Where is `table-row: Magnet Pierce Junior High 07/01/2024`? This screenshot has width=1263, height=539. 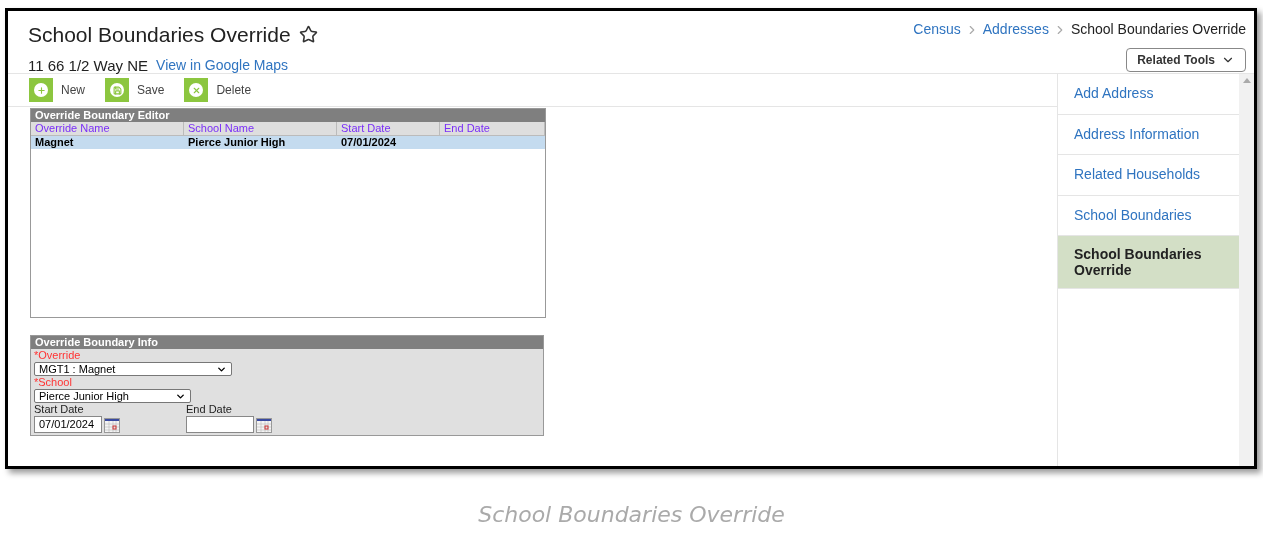 table-row: Magnet Pierce Junior High 07/01/2024 is located at coordinates (288, 142).